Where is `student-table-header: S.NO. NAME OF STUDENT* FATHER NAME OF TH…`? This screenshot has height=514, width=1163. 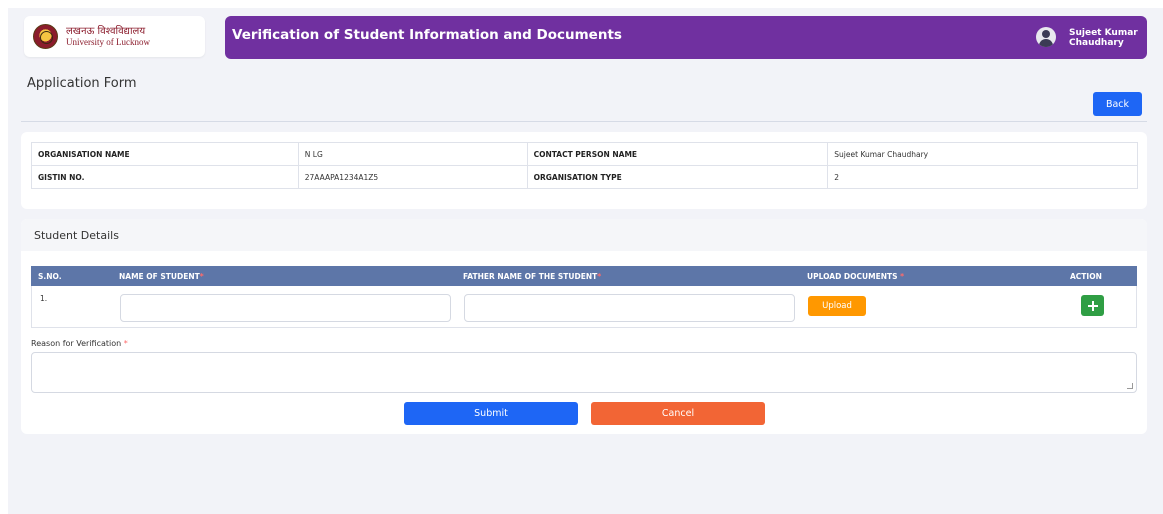
student-table-header: S.NO. NAME OF STUDENT* FATHER NAME OF TH… is located at coordinates (584, 276).